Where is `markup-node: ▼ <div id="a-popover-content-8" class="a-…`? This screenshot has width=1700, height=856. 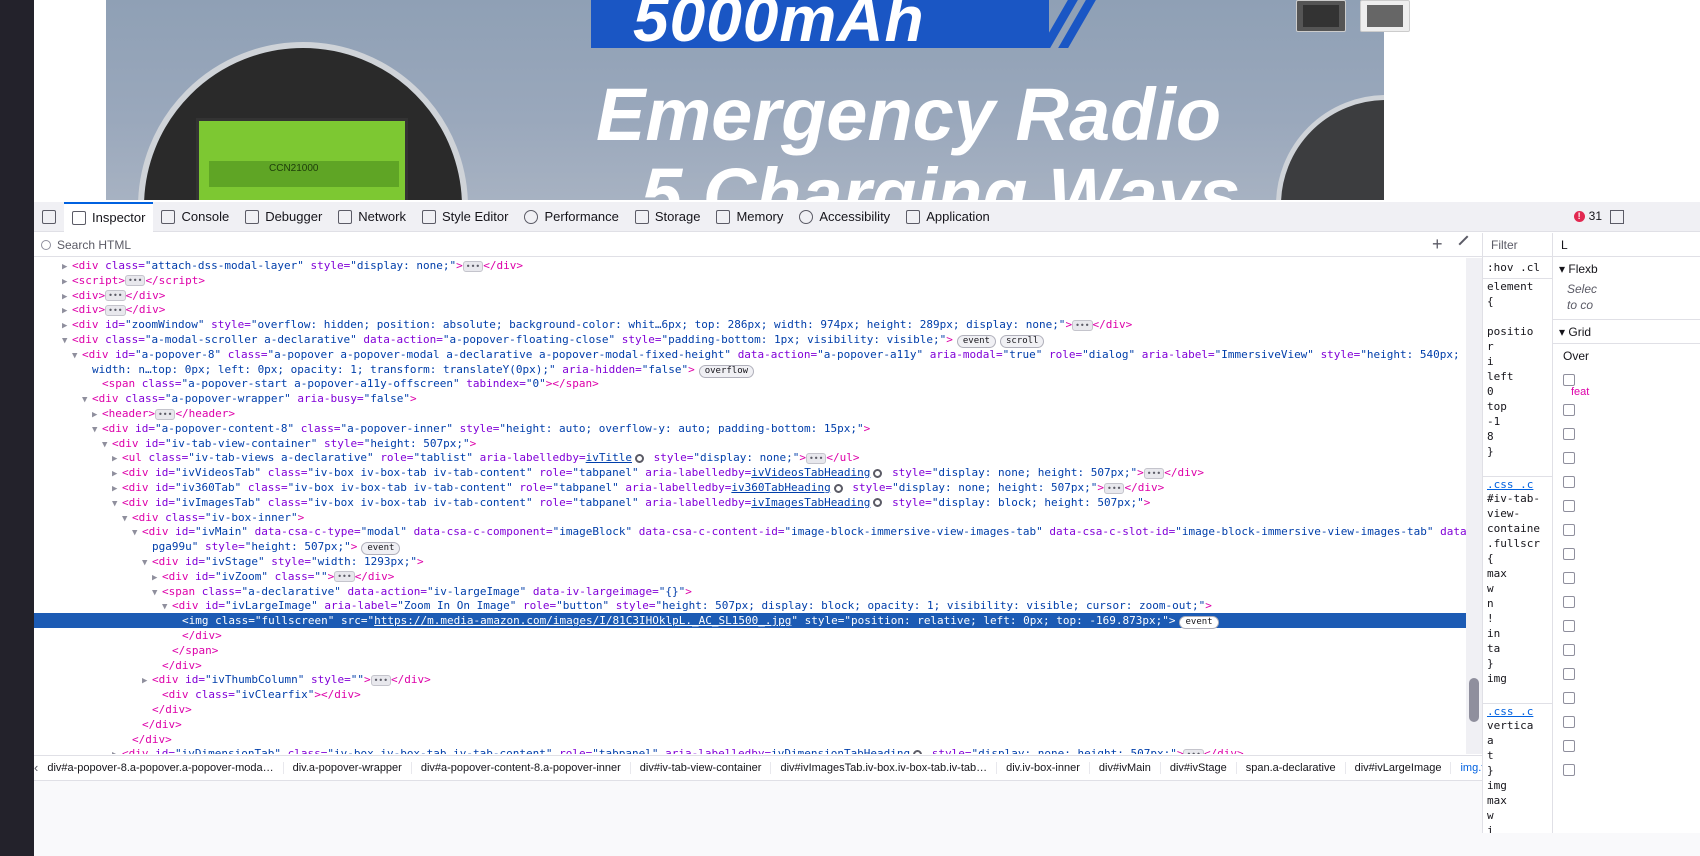 markup-node: ▼ <div id="a-popover-content-8" class="a-… is located at coordinates (750, 428).